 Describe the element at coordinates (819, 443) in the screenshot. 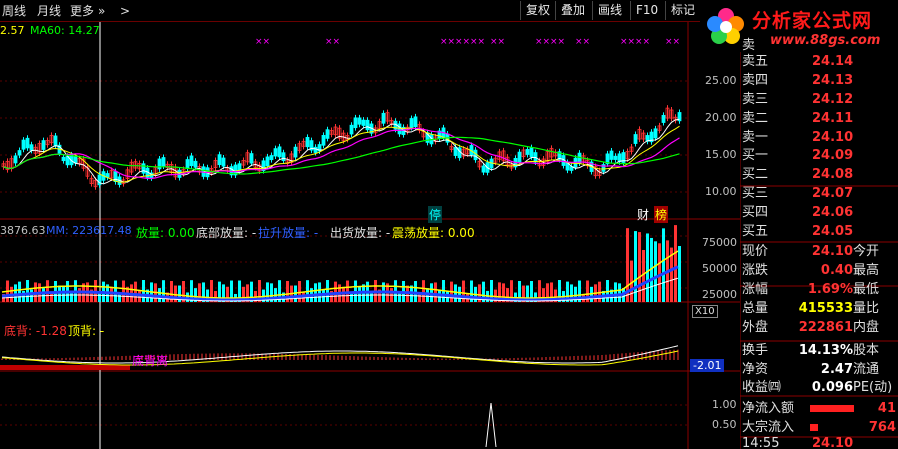

I see `tick-row: 14:55 24.10` at that location.